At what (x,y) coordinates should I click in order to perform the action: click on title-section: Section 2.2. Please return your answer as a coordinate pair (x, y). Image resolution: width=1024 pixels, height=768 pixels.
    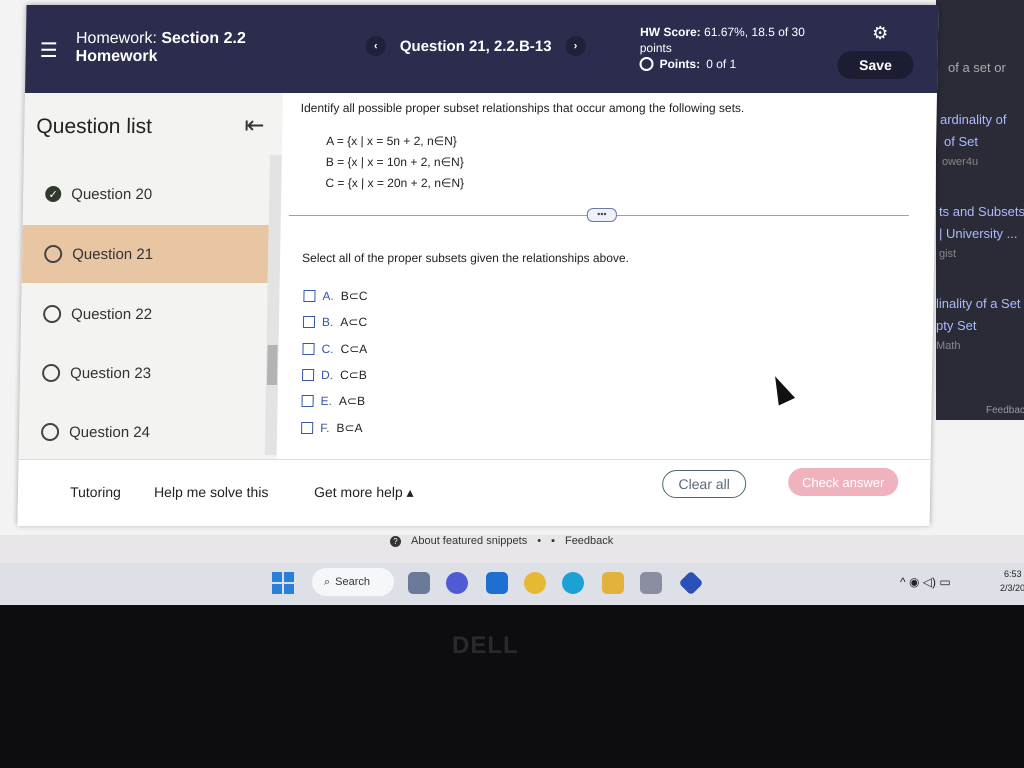
    Looking at the image, I should click on (203, 38).